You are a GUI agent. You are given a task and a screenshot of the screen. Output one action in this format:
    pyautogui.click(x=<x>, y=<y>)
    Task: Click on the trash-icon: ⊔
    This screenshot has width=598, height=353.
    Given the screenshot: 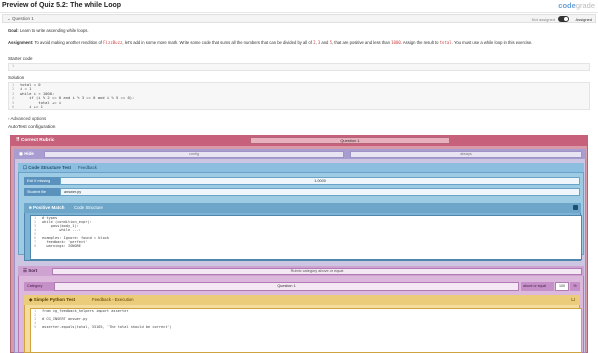 What is the action you would take?
    pyautogui.click(x=573, y=300)
    